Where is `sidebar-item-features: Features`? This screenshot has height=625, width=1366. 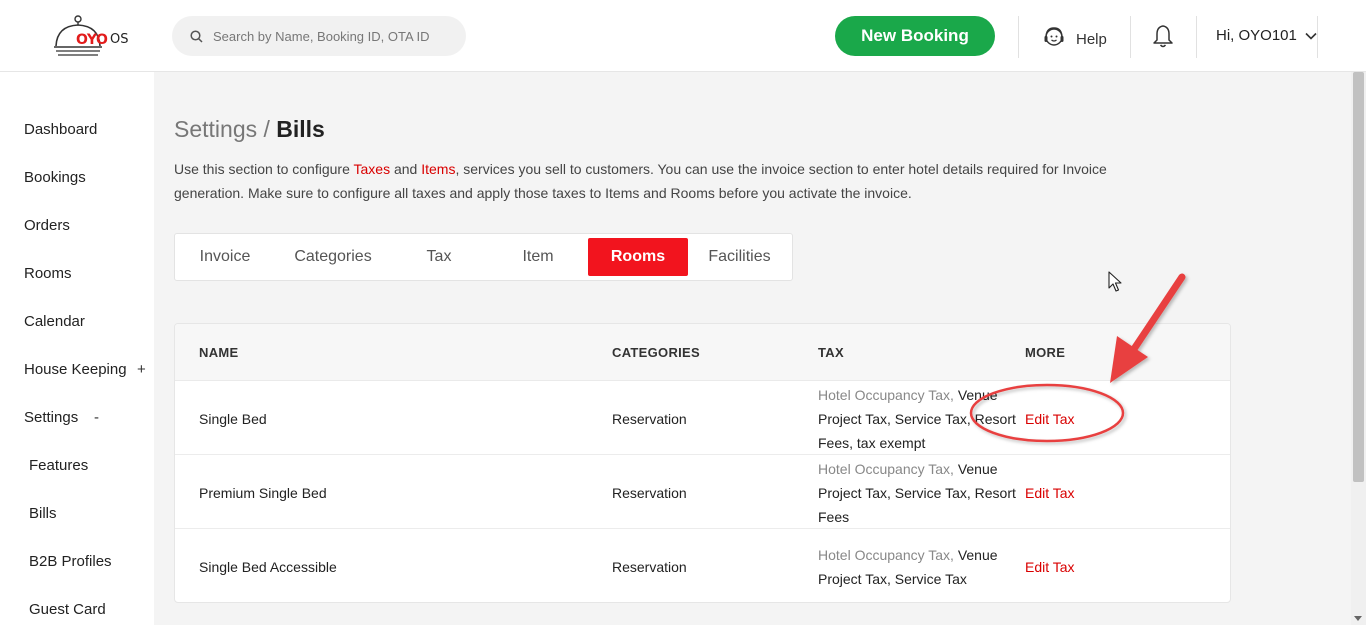
sidebar-item-features: Features is located at coordinates (58, 465).